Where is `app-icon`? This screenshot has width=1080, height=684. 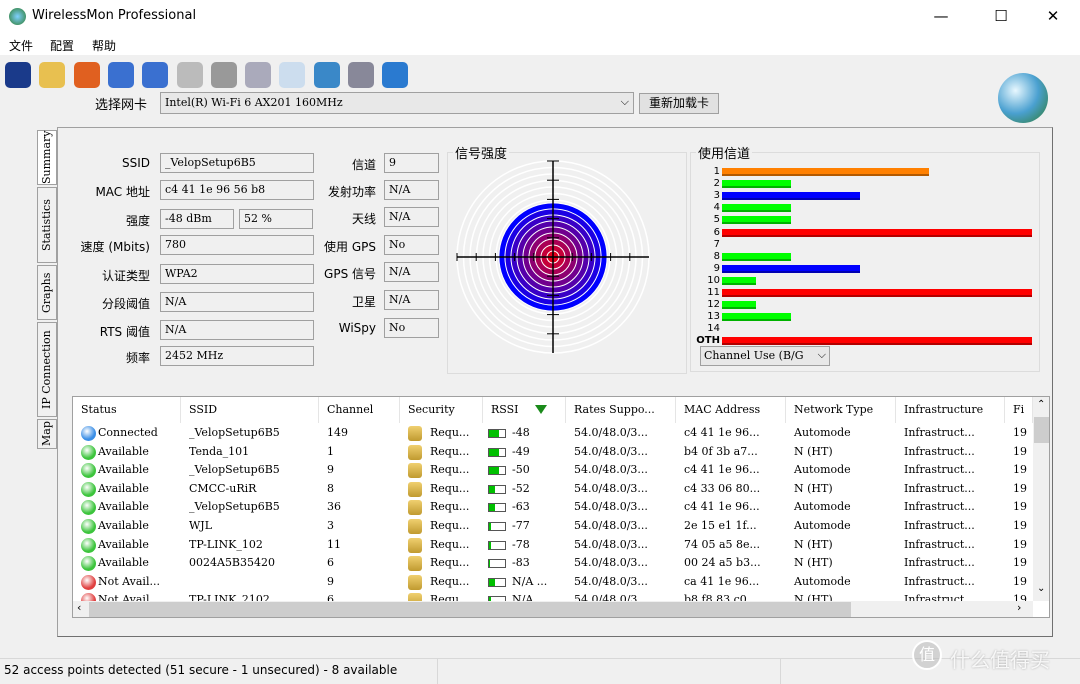 app-icon is located at coordinates (17, 16).